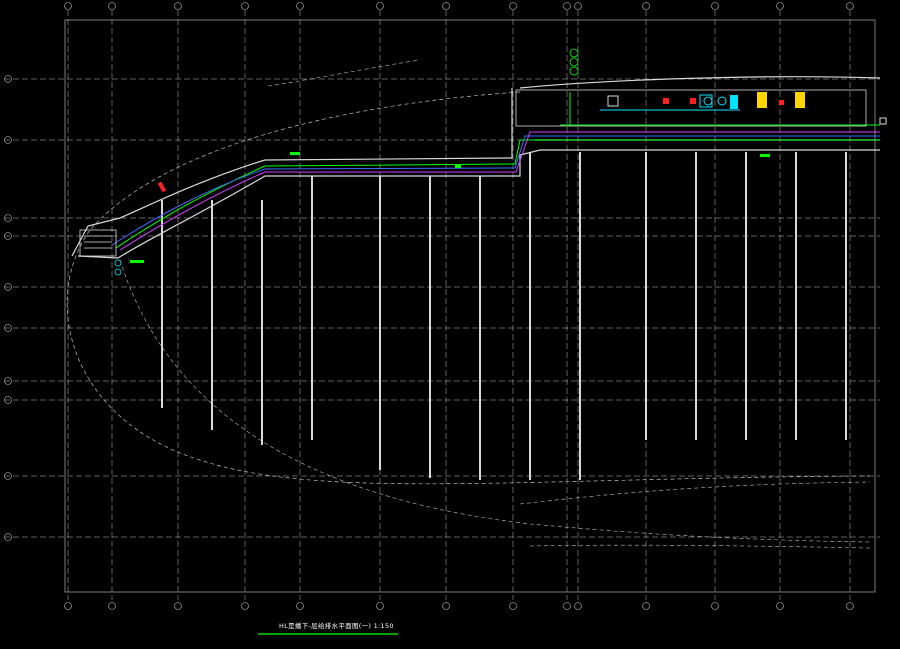 This screenshot has width=900, height=649. What do you see at coordinates (336, 625) in the screenshot?
I see `drawing-title: HL是播下-层给排水平面图(一) 1:150` at bounding box center [336, 625].